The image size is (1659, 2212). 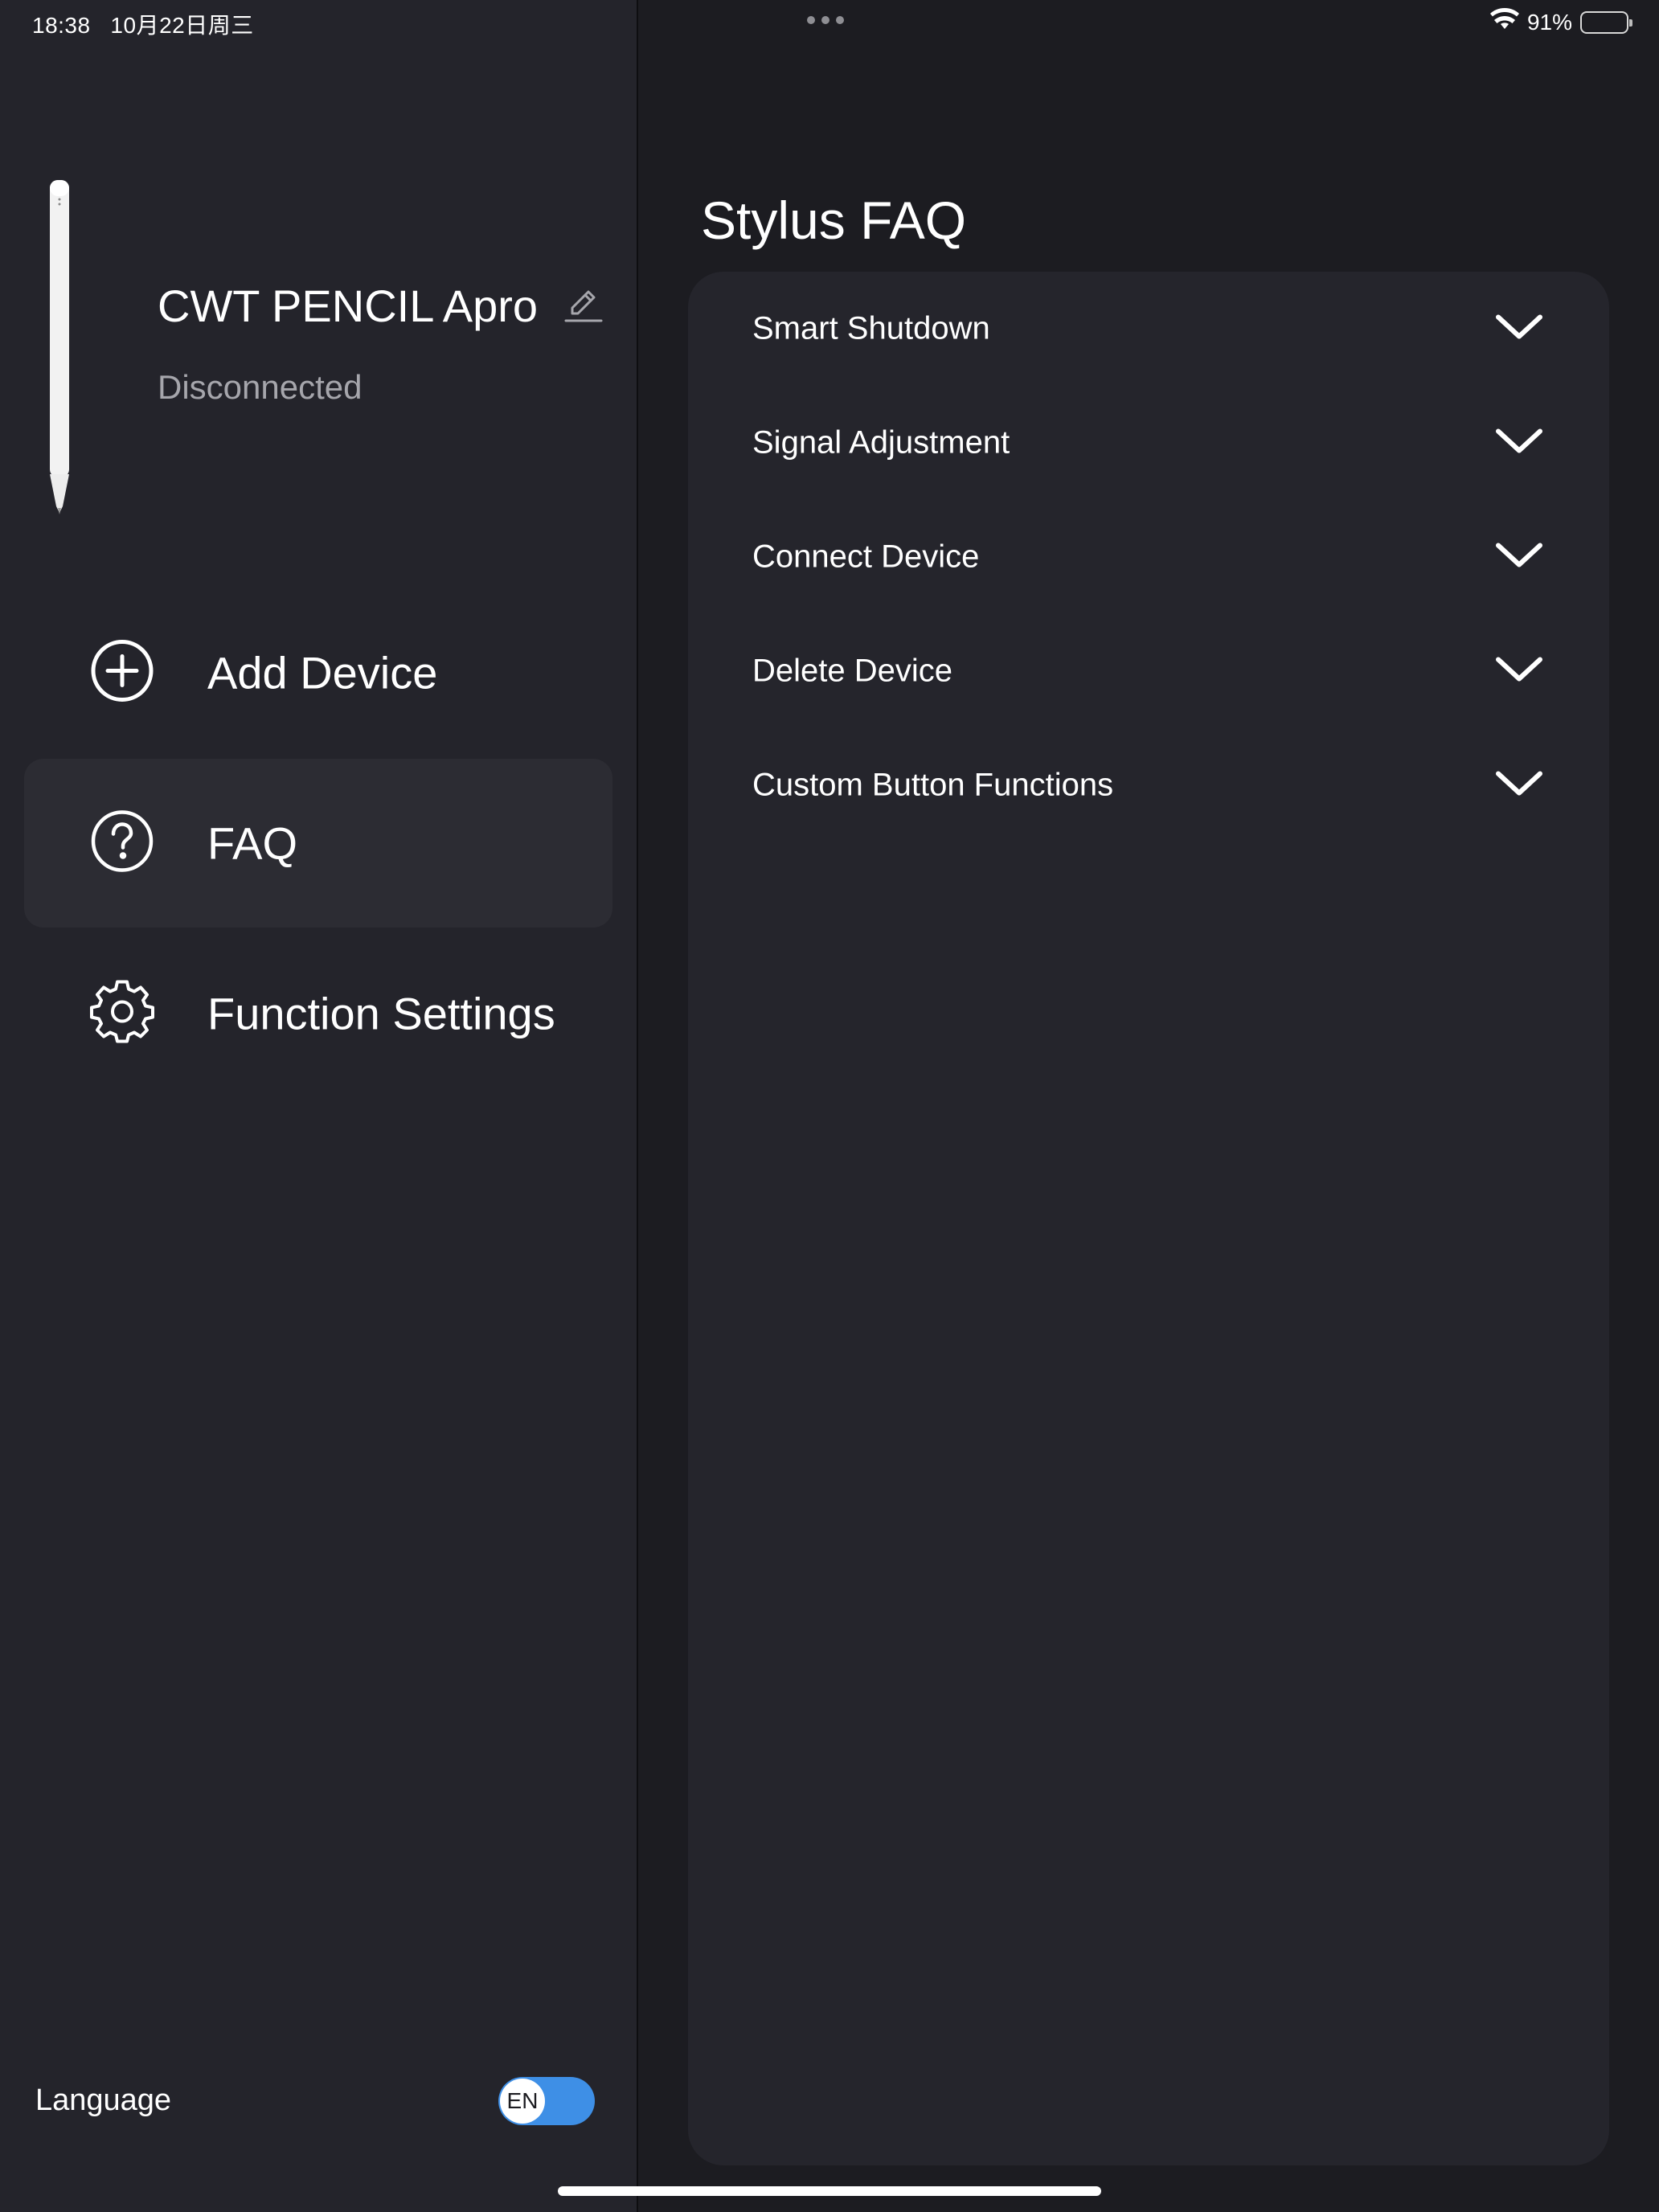 I want to click on faq-item-label: Custom Button Functions, so click(x=933, y=785).